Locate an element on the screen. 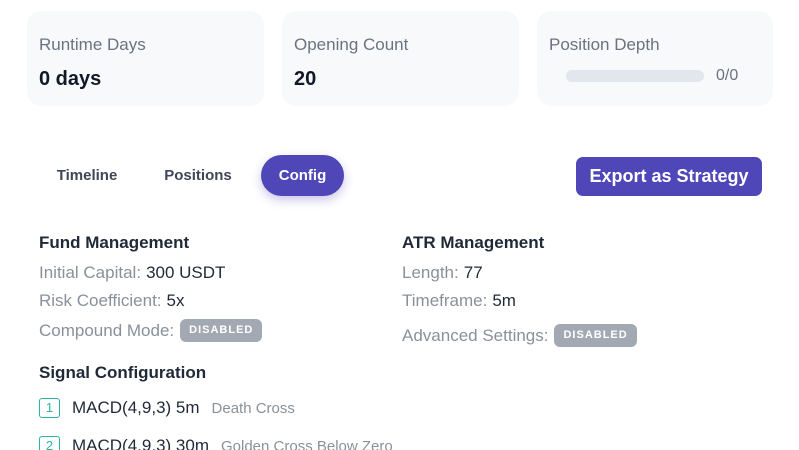 The height and width of the screenshot is (450, 799). signal-condition: Golden Cross Below Zero is located at coordinates (306, 443).